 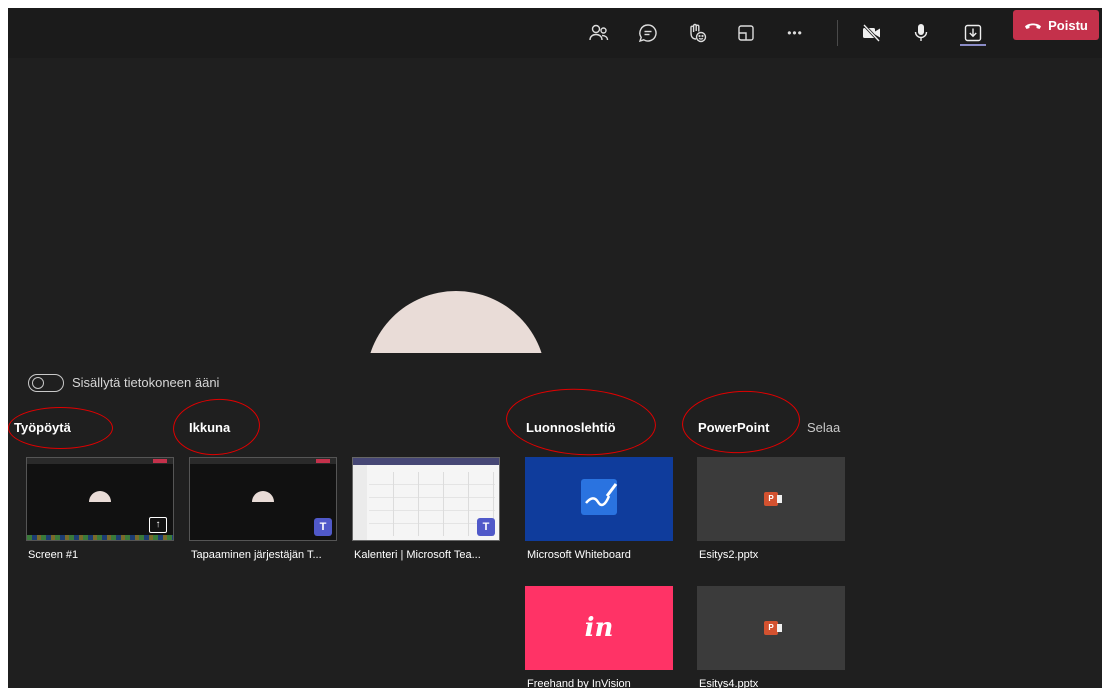 What do you see at coordinates (146, 382) in the screenshot?
I see `include-audio-label: Sisällytä tietokoneen ääni` at bounding box center [146, 382].